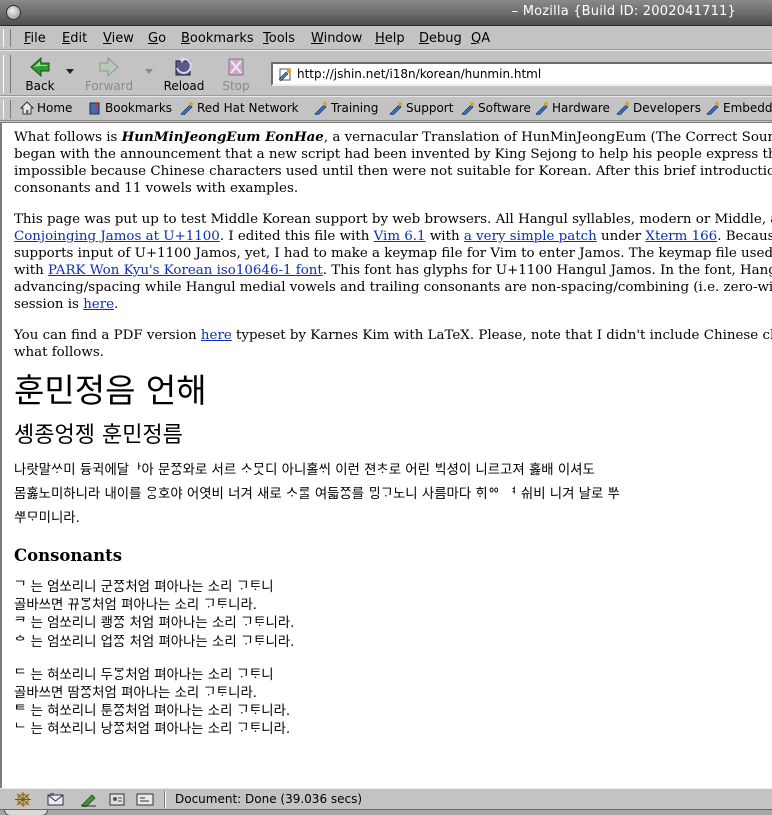 Image resolution: width=772 pixels, height=815 pixels. Describe the element at coordinates (117, 236) in the screenshot. I see `conjoining-jamos-link: Conjoinging Jamos at U+1100` at that location.